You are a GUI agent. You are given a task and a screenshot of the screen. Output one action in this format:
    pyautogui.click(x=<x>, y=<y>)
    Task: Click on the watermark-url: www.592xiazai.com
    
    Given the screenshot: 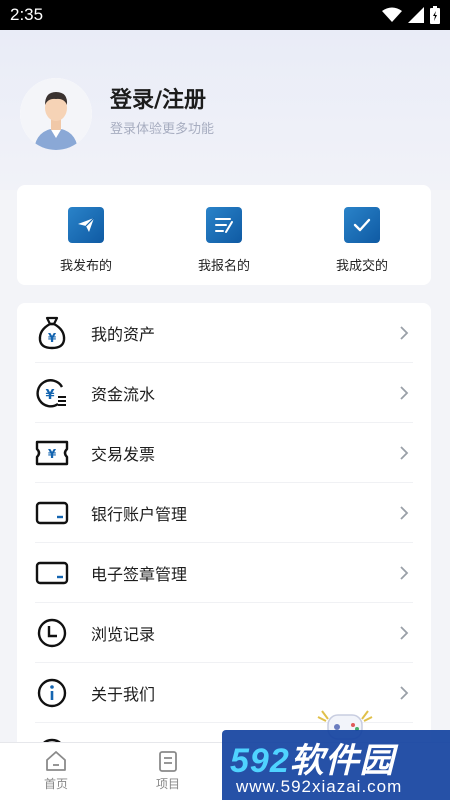 What is the action you would take?
    pyautogui.click(x=319, y=786)
    